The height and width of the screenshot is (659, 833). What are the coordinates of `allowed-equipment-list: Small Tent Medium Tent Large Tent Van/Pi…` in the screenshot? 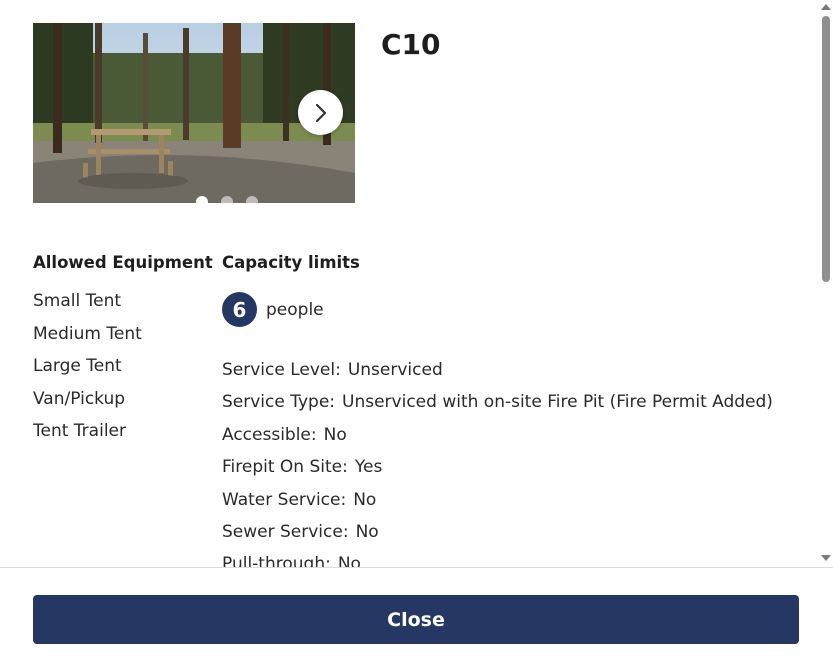 It's located at (87, 372).